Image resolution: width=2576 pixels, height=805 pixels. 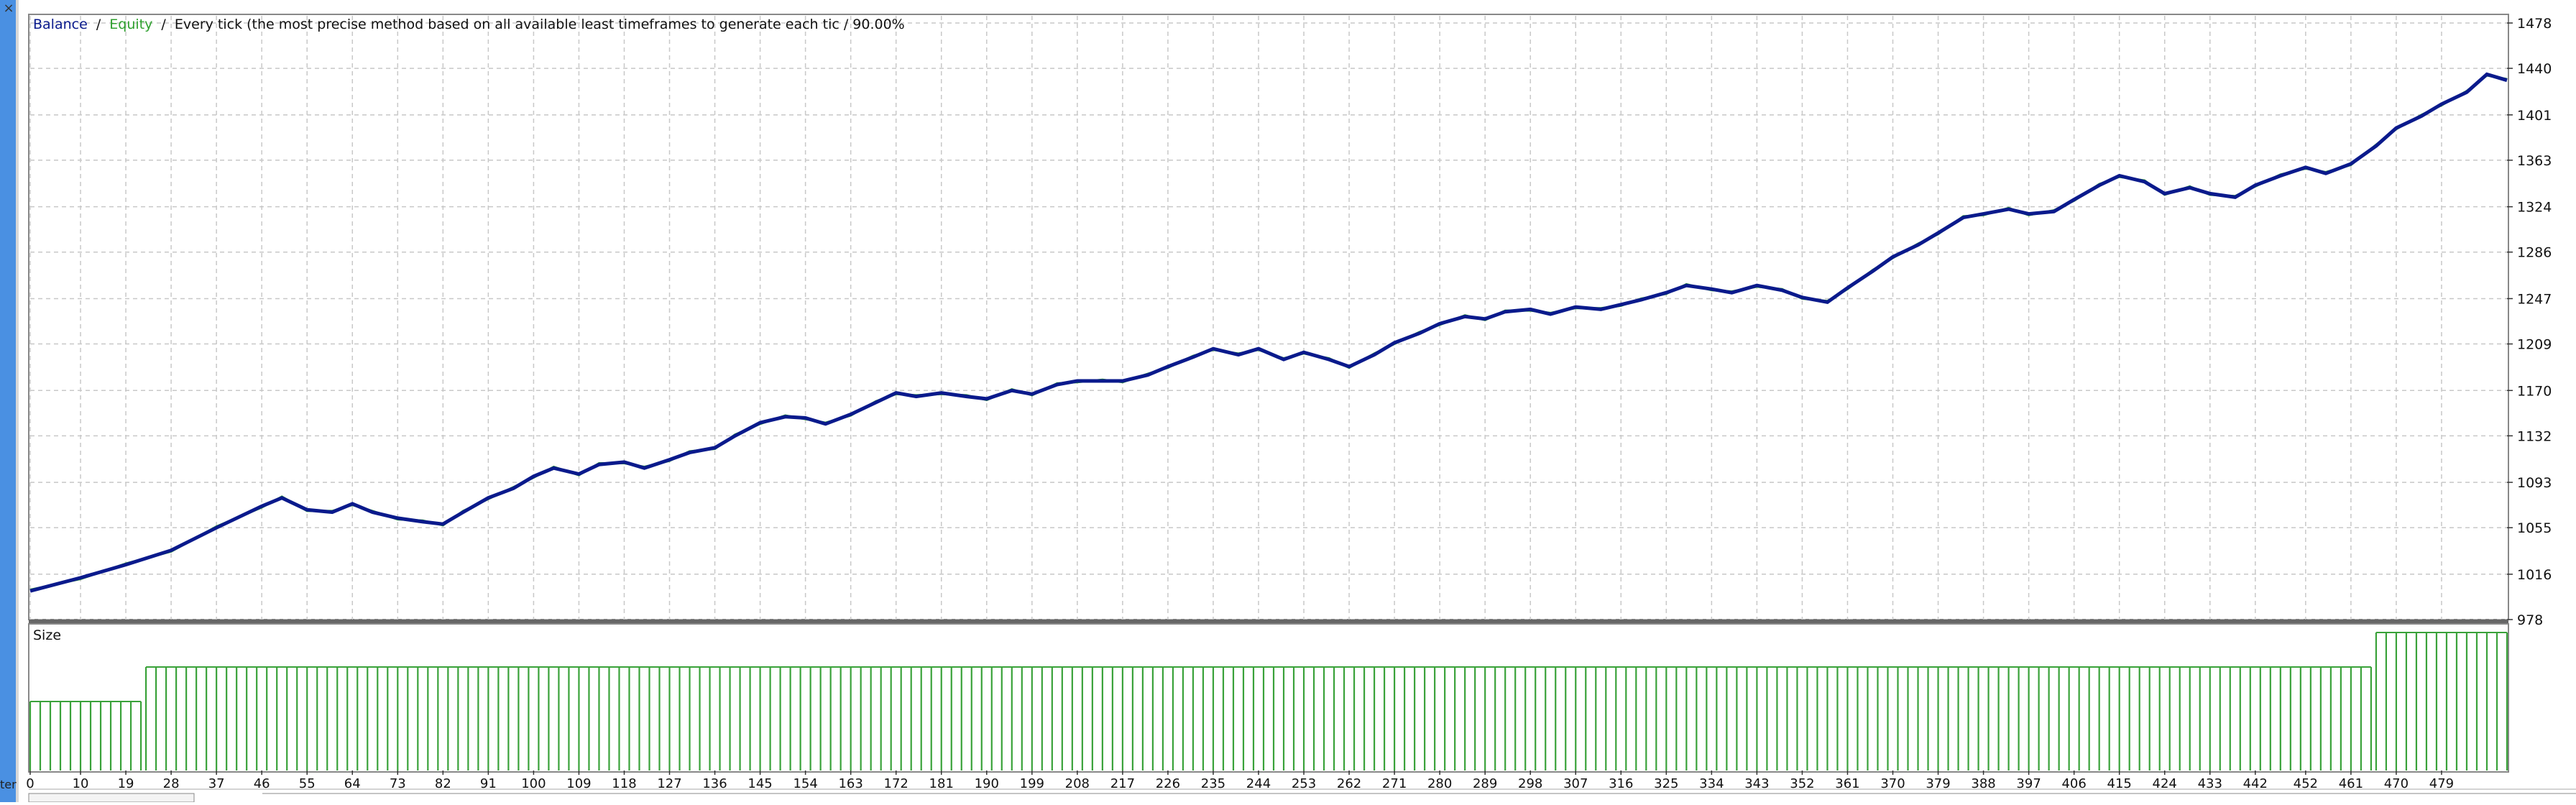 What do you see at coordinates (2534, 528) in the screenshot?
I see `y-tick-label: 1055` at bounding box center [2534, 528].